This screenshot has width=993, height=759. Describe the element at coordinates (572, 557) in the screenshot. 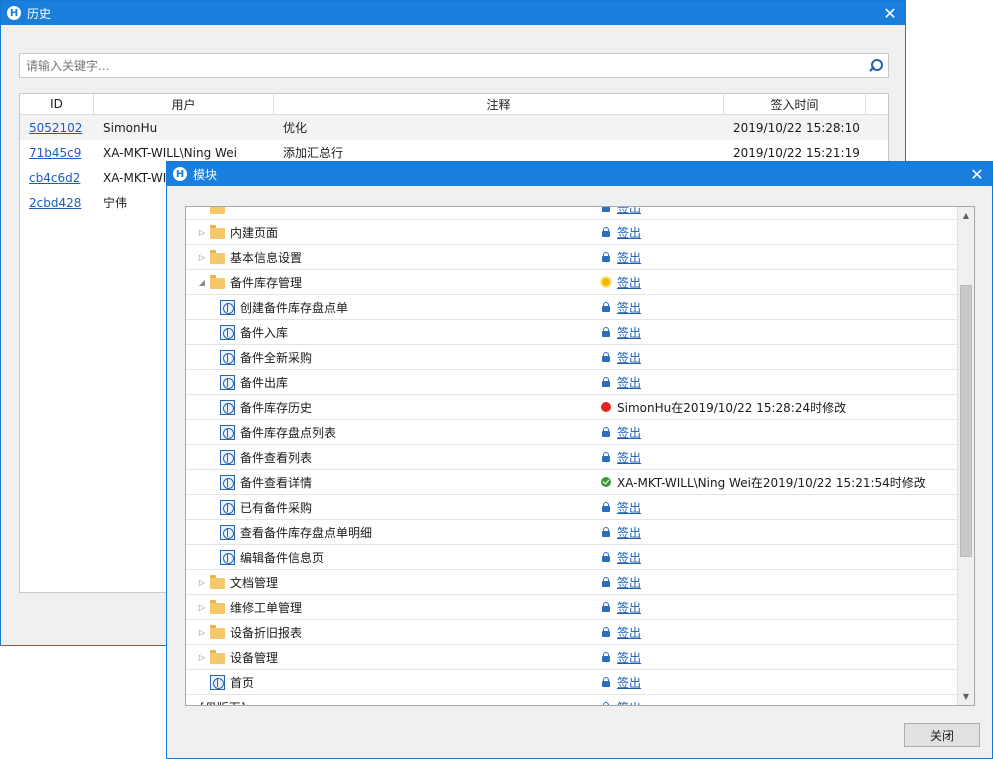

I see `tree-row: 编辑备件信息页 签出` at that location.